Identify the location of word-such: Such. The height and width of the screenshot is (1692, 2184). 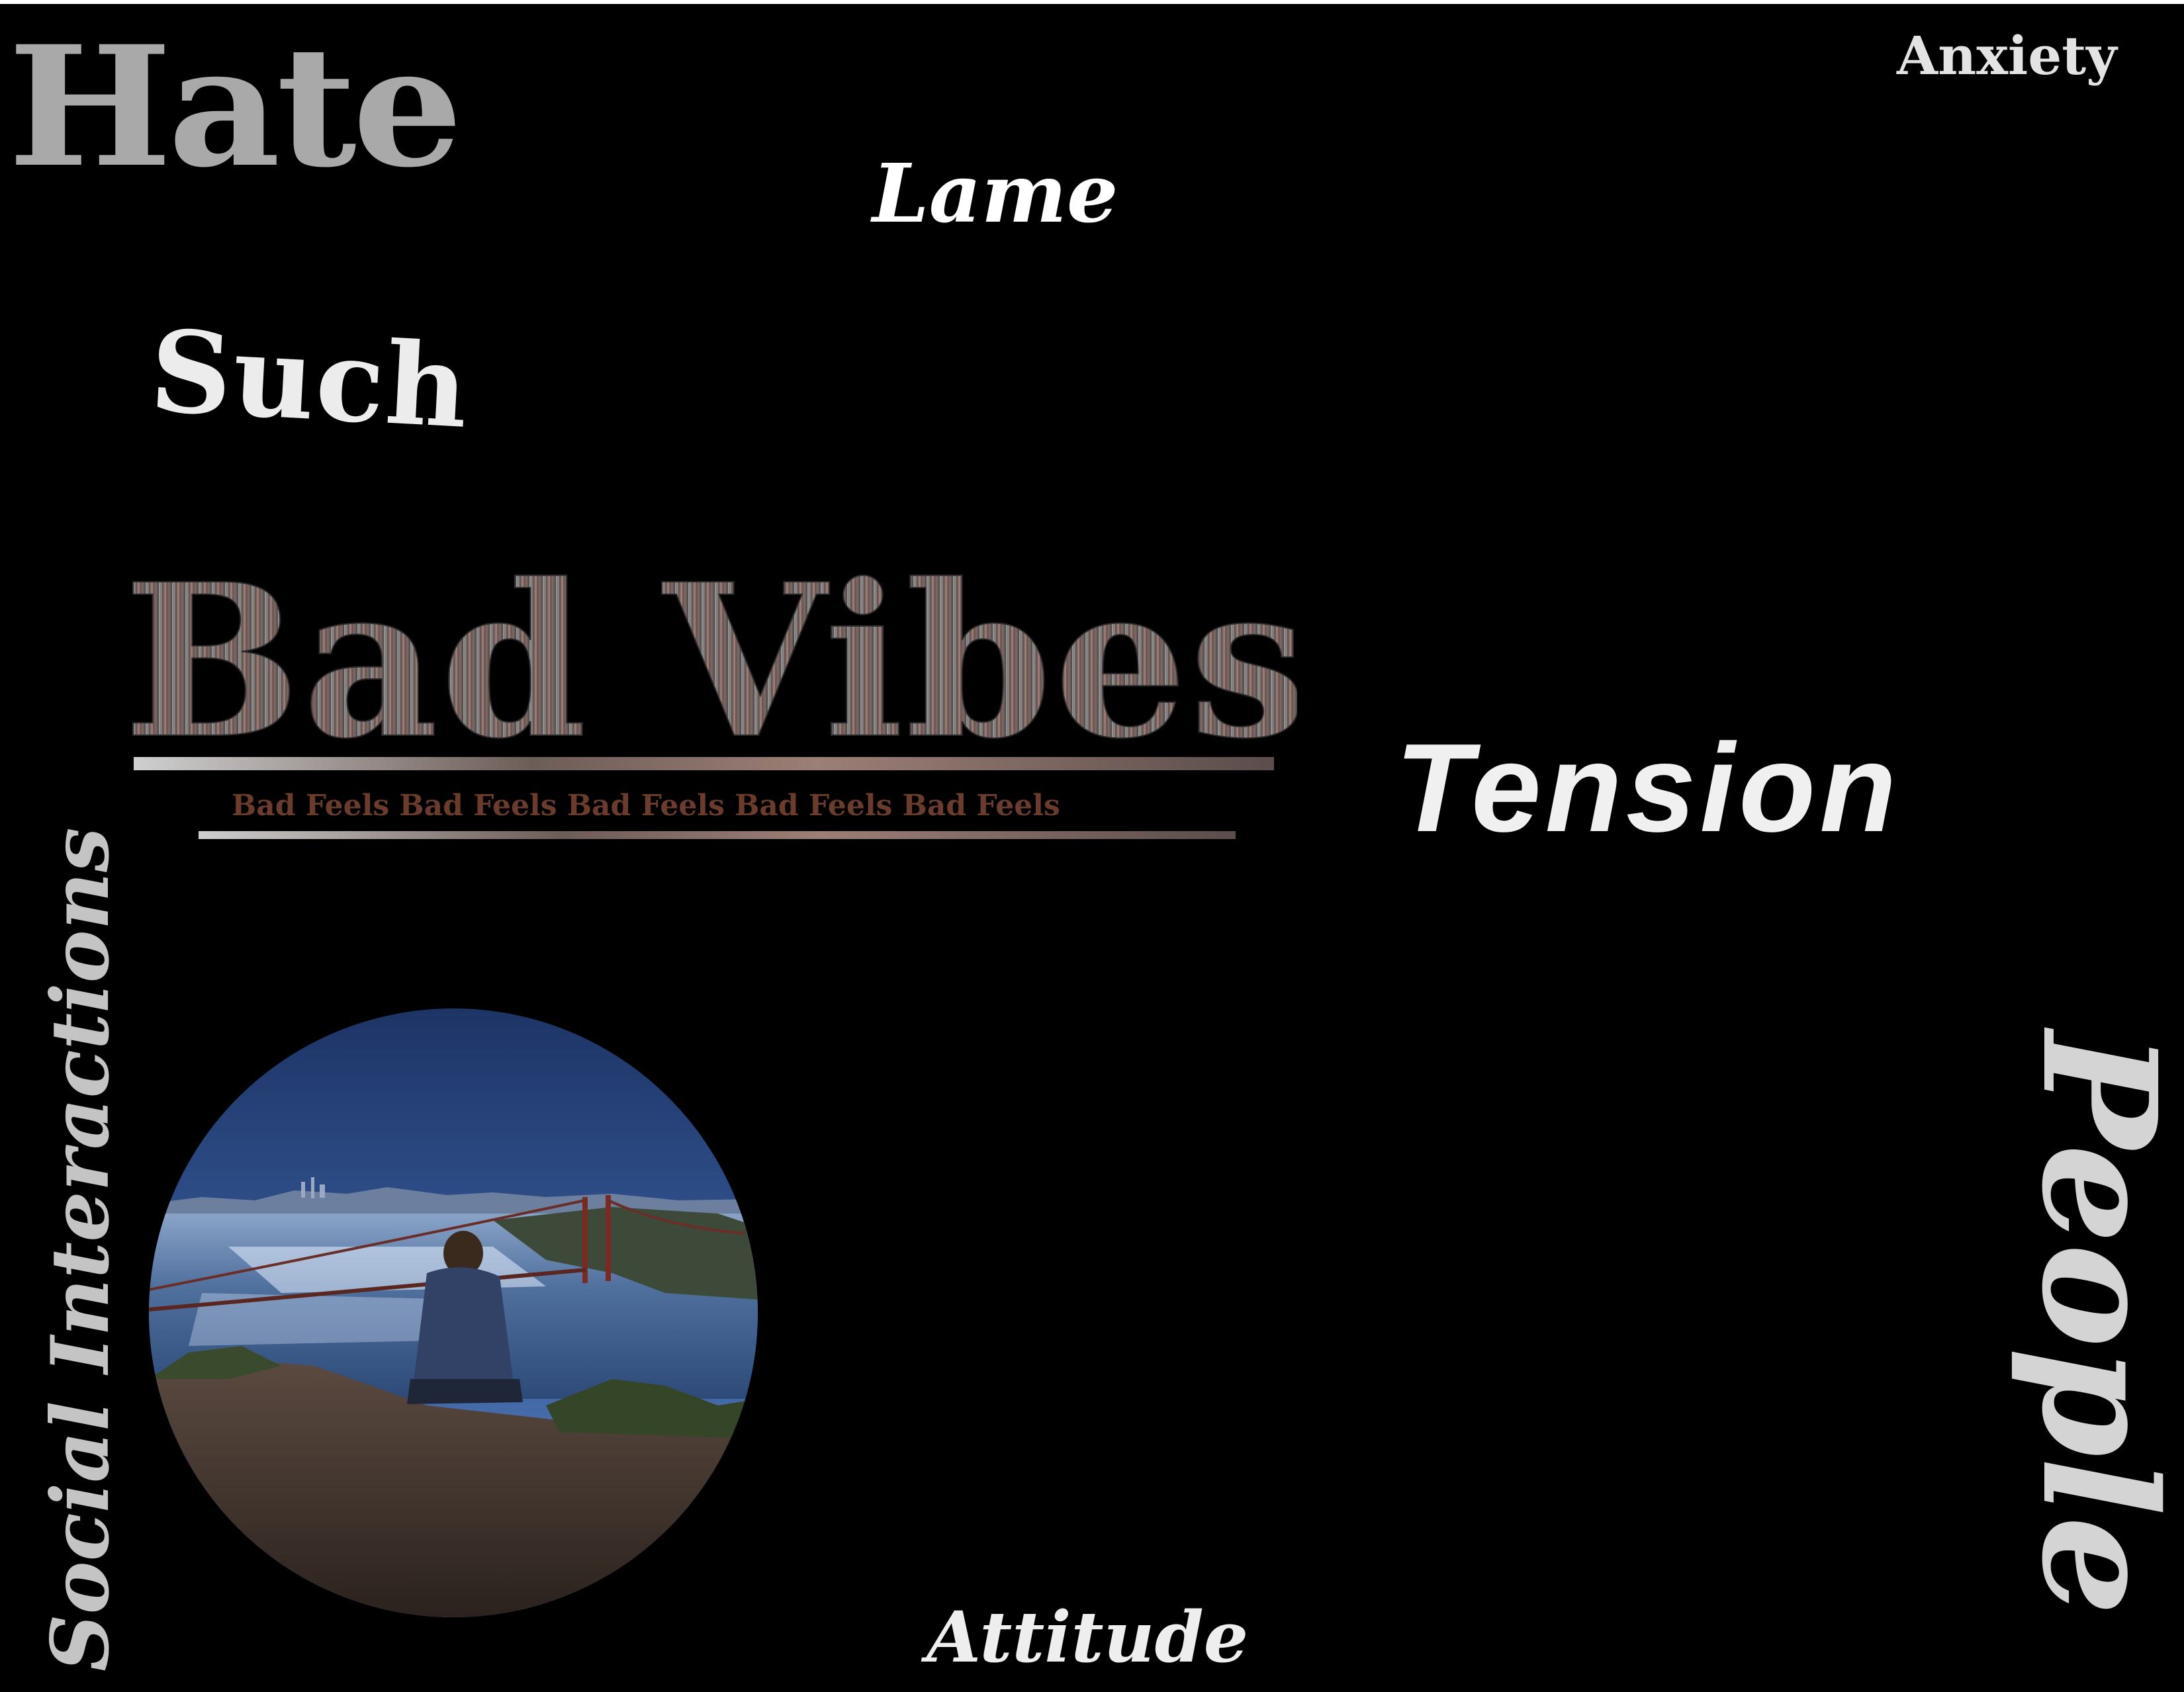
(310, 379).